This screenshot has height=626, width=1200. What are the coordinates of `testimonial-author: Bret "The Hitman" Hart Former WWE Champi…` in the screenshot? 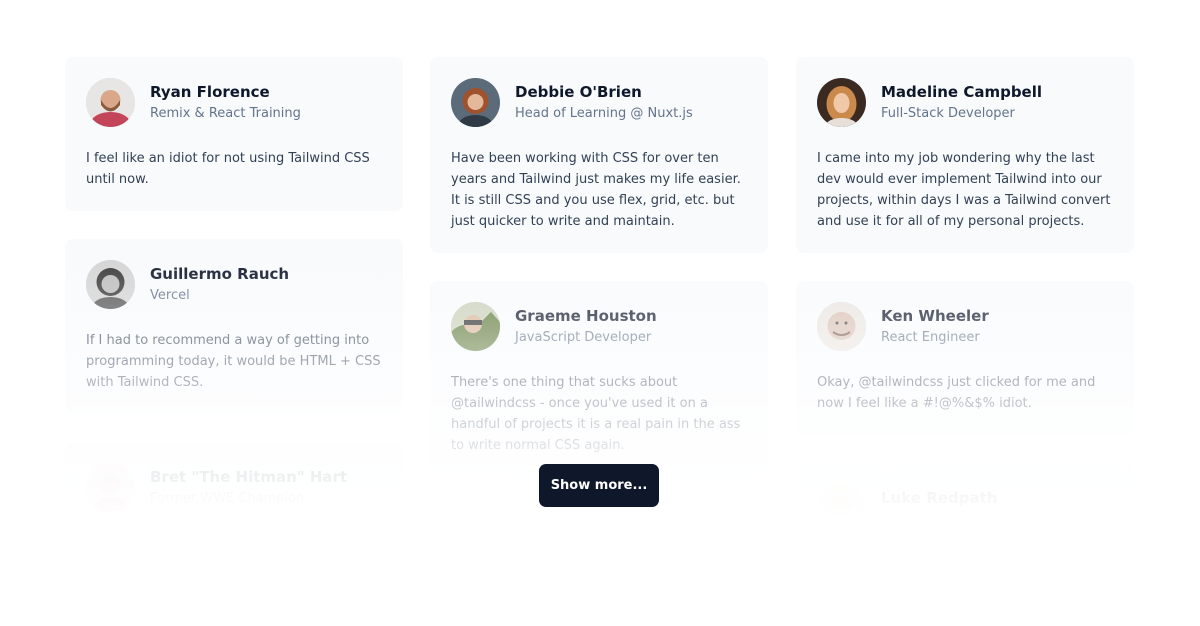 It's located at (234, 487).